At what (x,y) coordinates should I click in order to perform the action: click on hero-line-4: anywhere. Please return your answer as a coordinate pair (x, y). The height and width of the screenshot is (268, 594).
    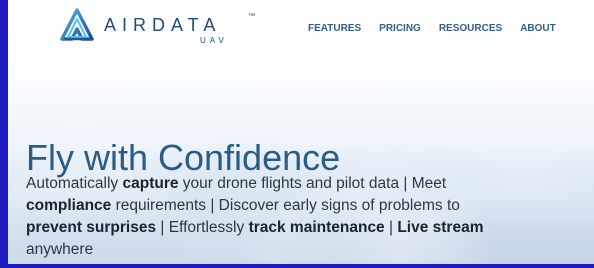
    Looking at the image, I should click on (298, 250).